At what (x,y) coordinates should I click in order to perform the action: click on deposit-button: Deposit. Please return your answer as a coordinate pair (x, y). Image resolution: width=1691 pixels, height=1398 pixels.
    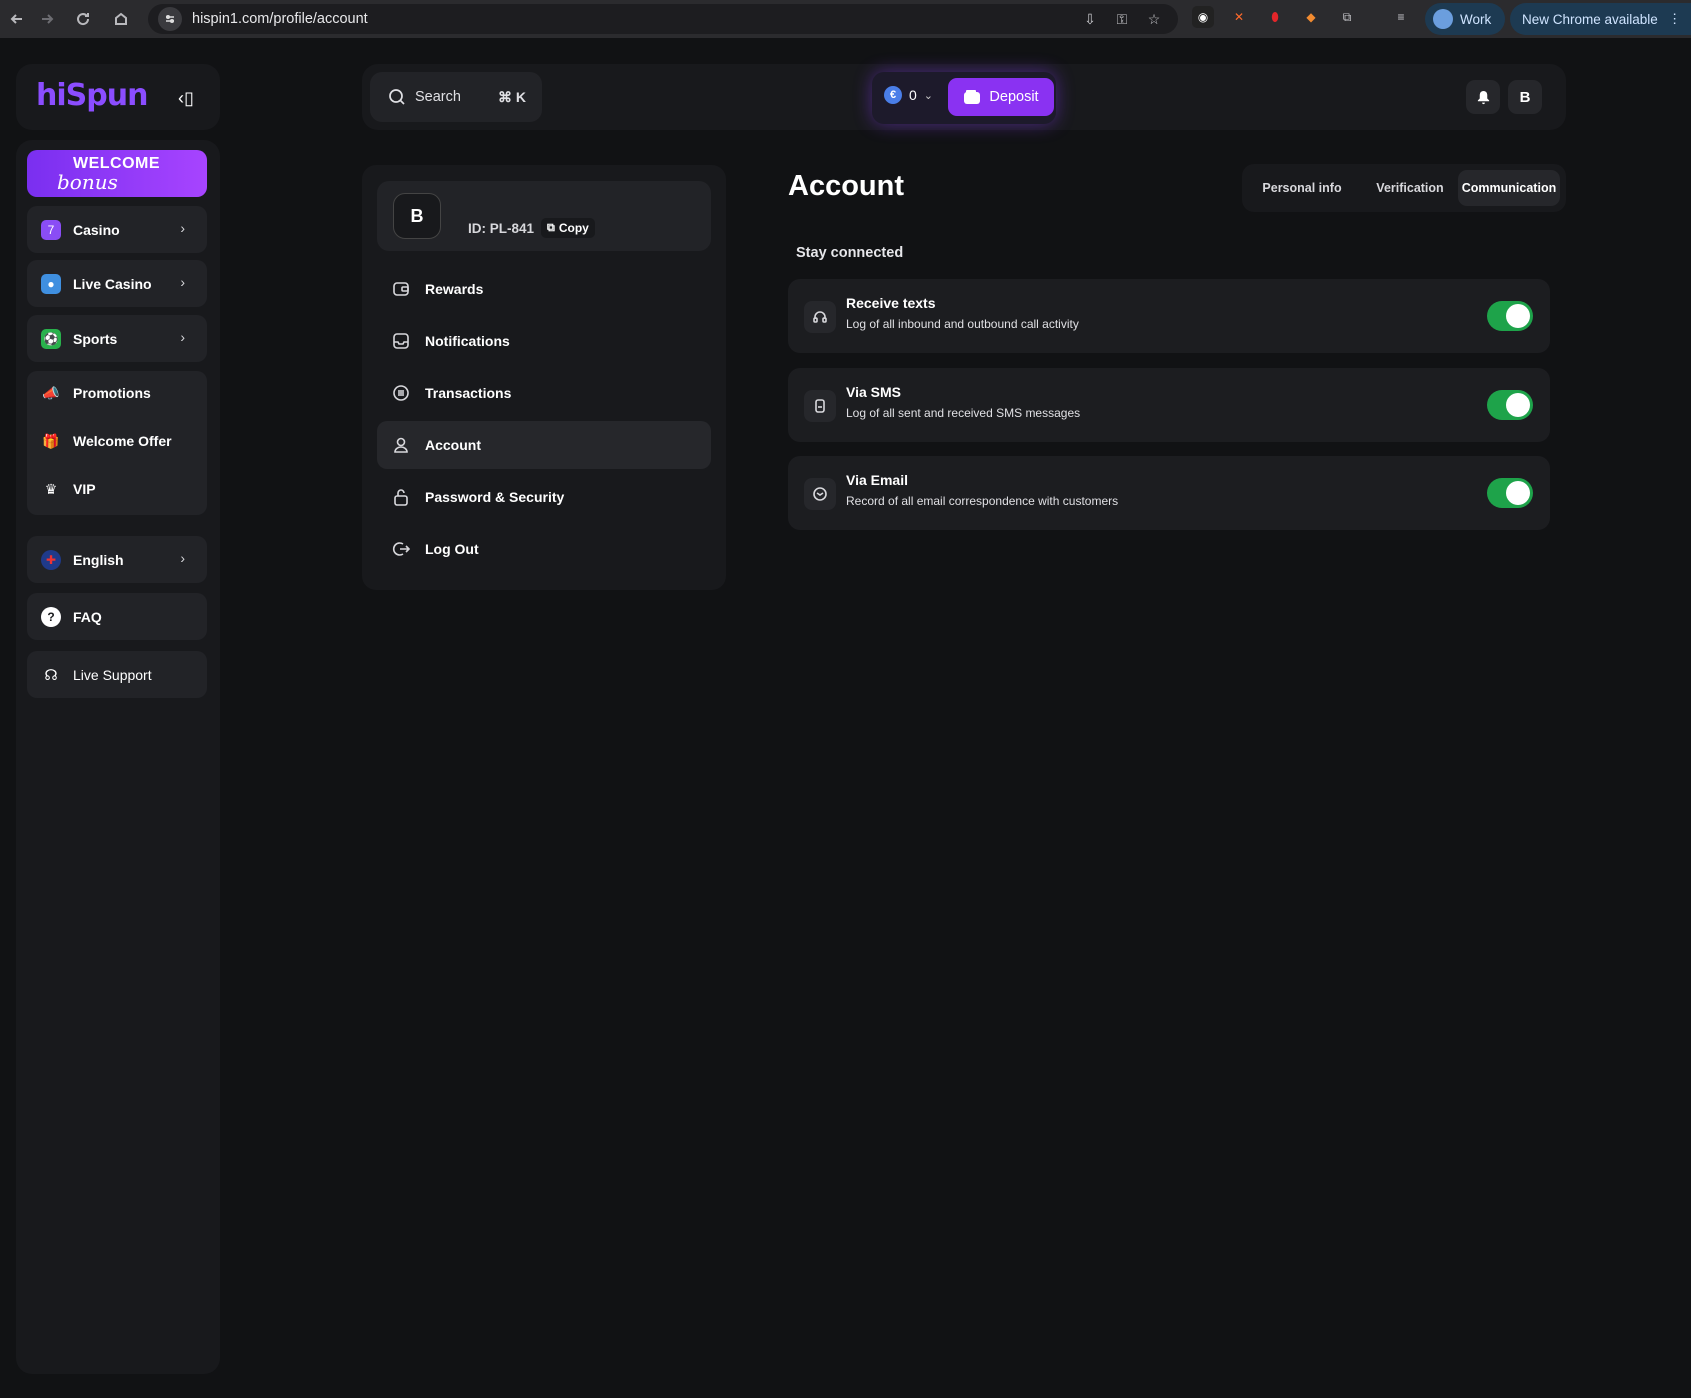
    Looking at the image, I should click on (1001, 97).